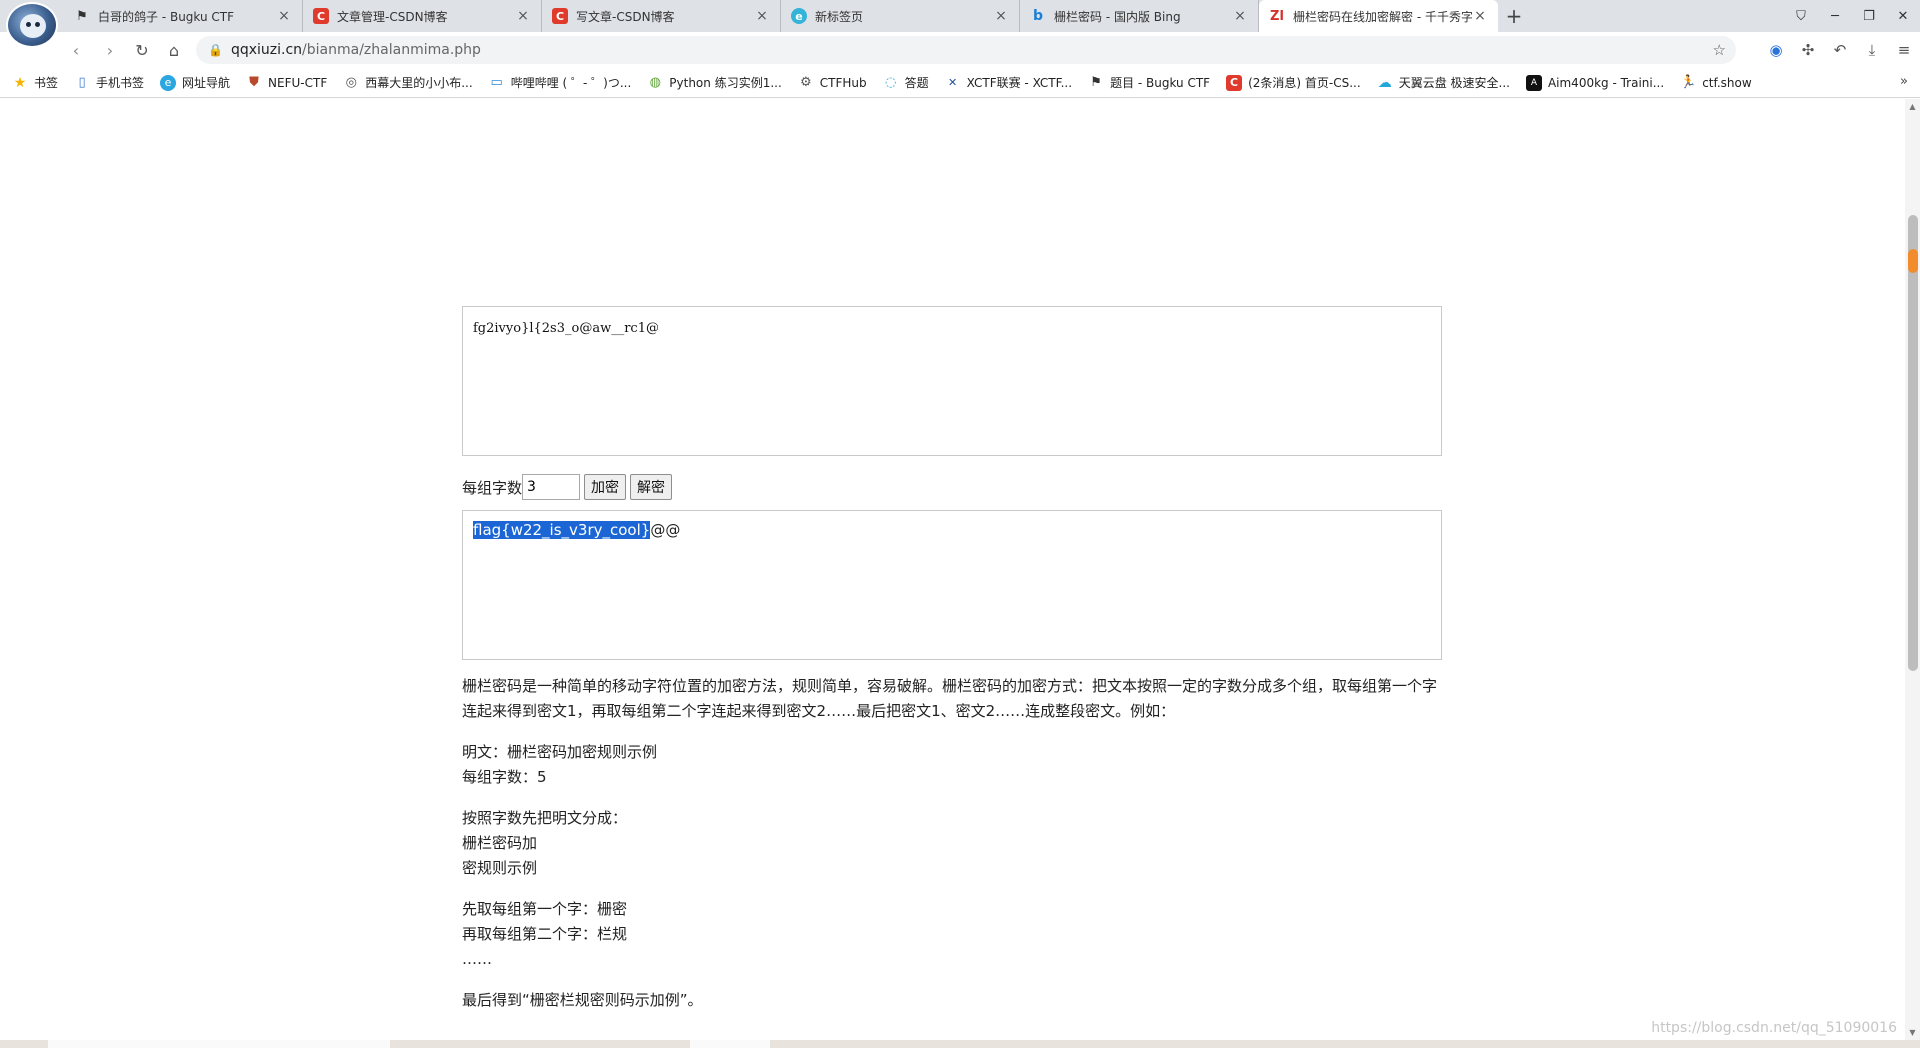 The image size is (1920, 1048). What do you see at coordinates (605, 487) in the screenshot?
I see `encrypt-button: 加密` at bounding box center [605, 487].